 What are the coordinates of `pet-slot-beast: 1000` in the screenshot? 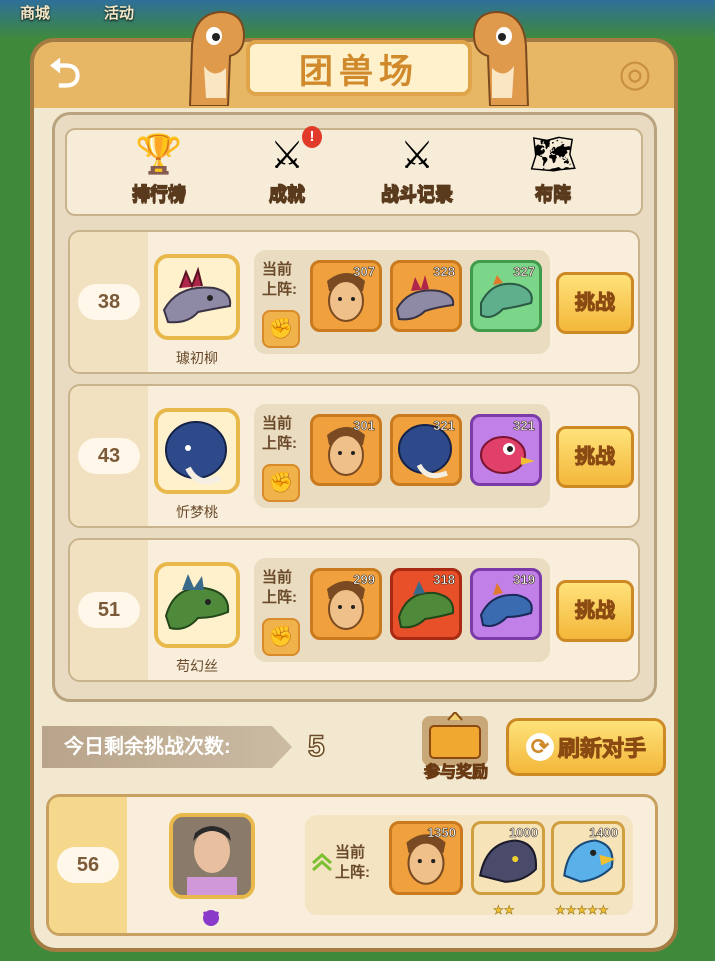 It's located at (508, 858).